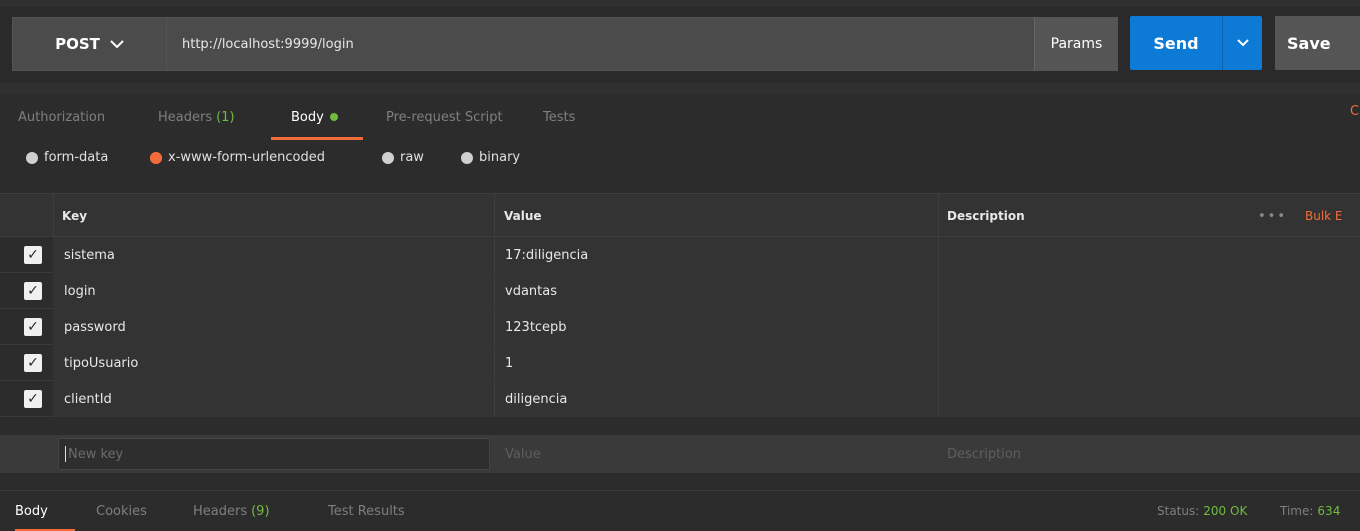 Image resolution: width=1360 pixels, height=531 pixels. Describe the element at coordinates (75, 216) in the screenshot. I see `column-header-key: Key` at that location.